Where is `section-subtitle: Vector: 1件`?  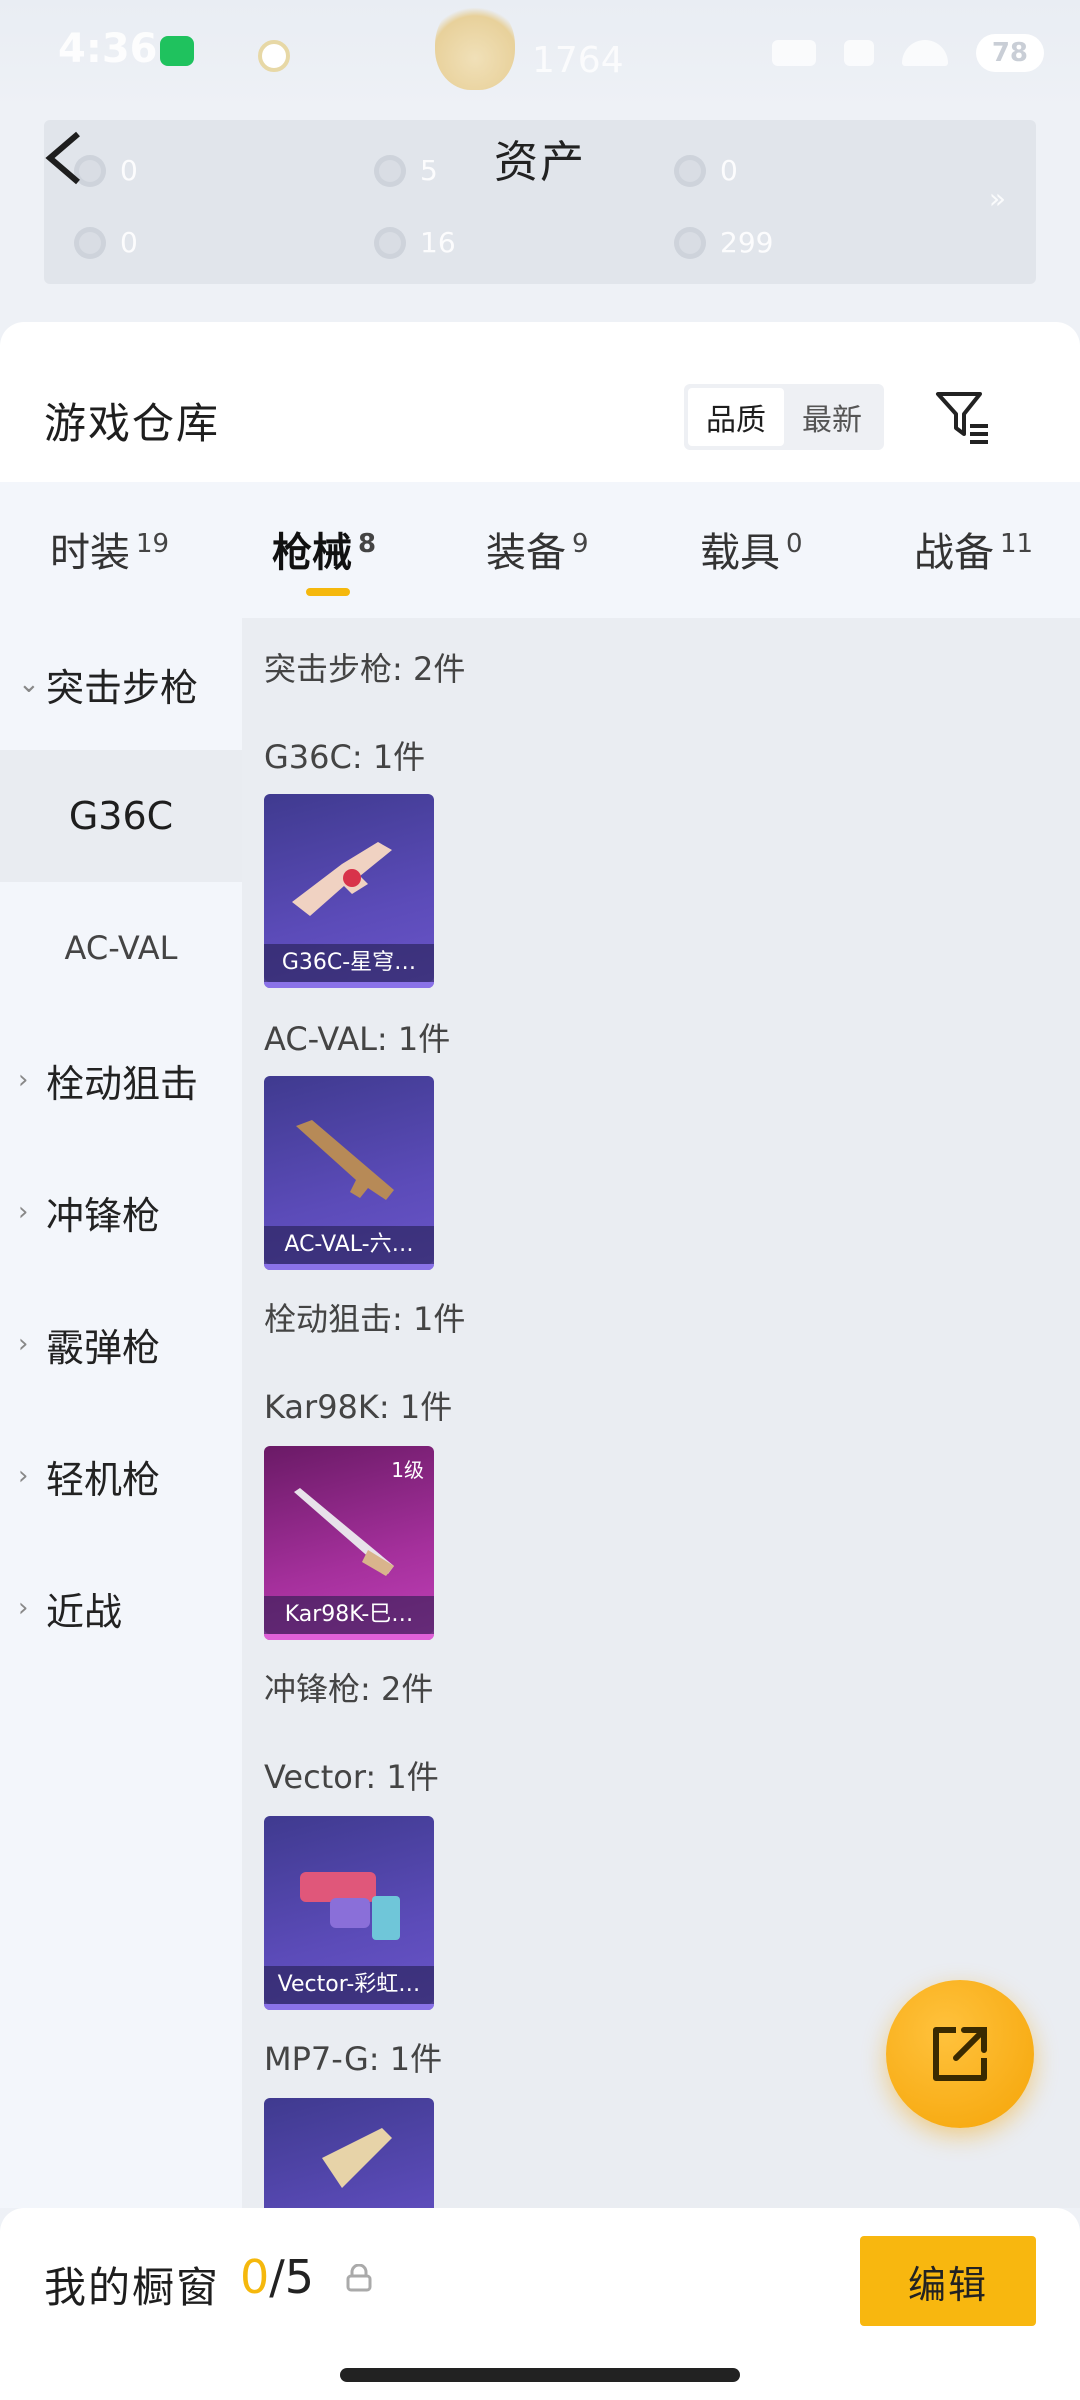 section-subtitle: Vector: 1件 is located at coordinates (351, 1777).